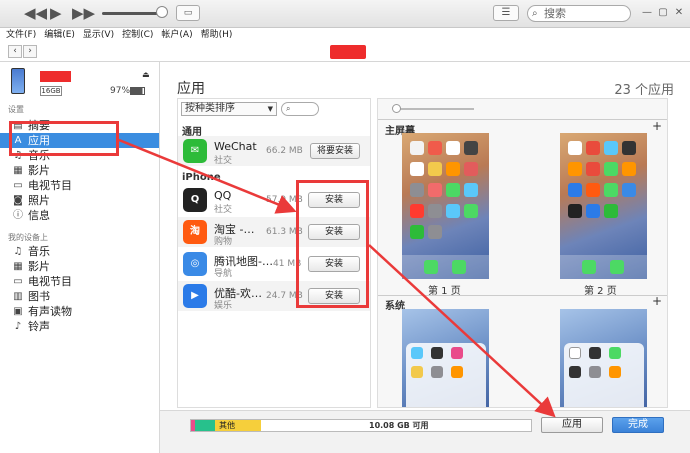  I want to click on device-item-audiobooks: ▣ 有声读物, so click(79, 311).